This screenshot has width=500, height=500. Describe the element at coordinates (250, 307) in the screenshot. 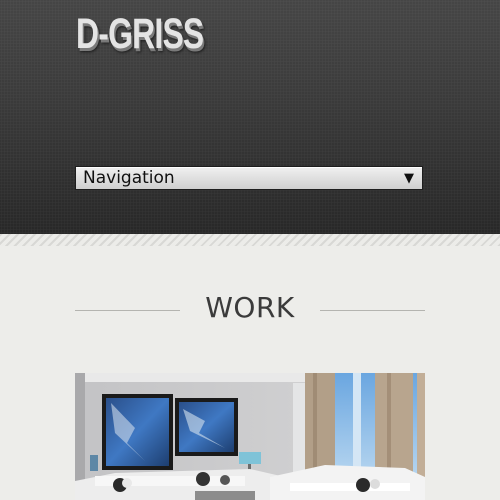

I see `section-title: WORK` at that location.